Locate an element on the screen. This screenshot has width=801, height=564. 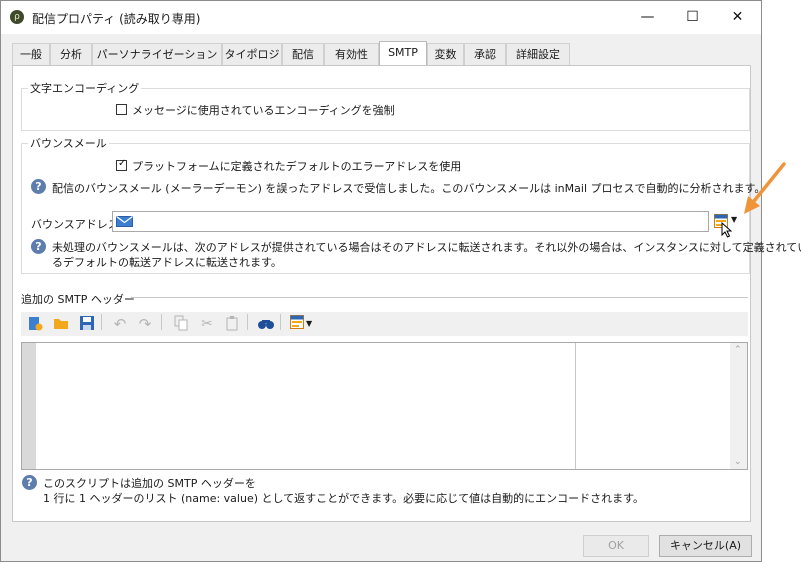
scroll-down-icon: ⌄ is located at coordinates (738, 462).